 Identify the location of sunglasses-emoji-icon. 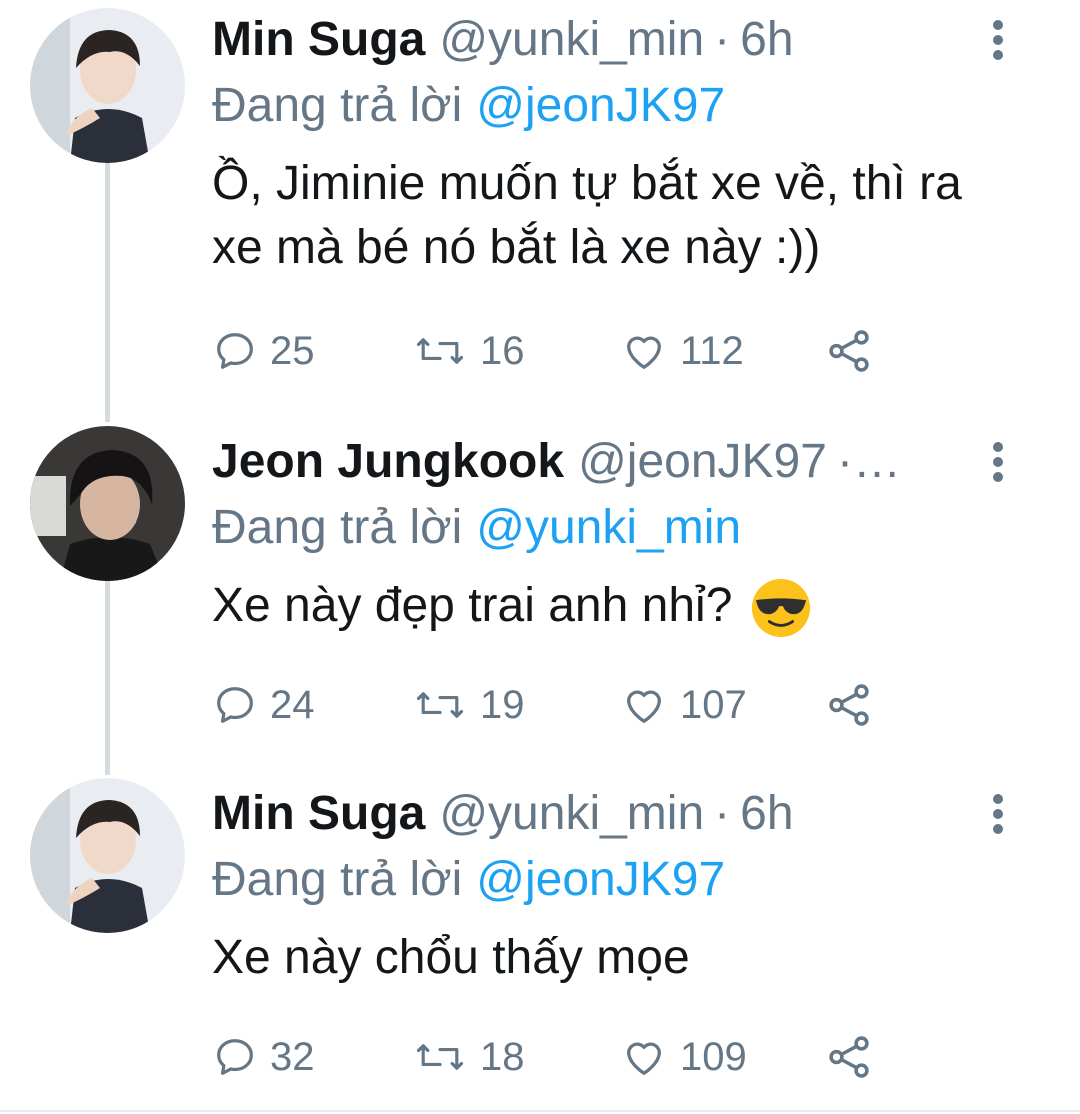
(780, 608).